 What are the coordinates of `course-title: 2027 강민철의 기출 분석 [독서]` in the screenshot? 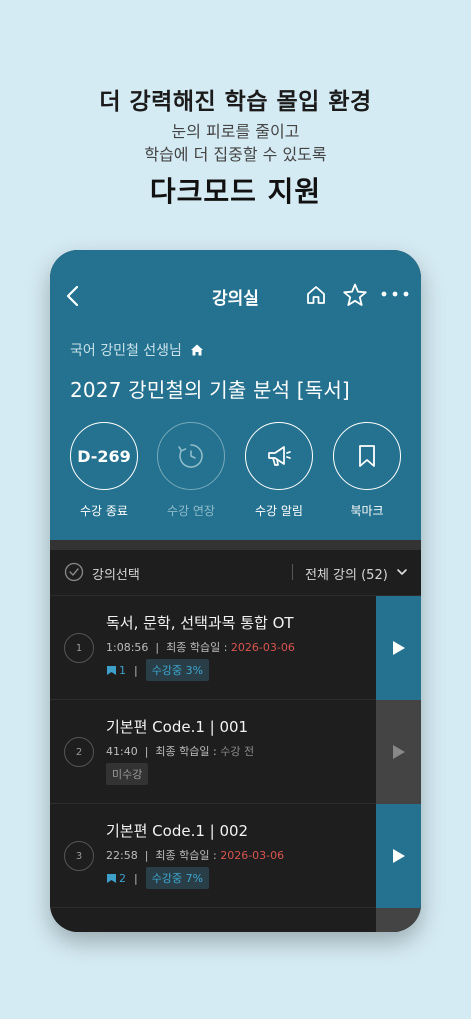 It's located at (210, 390).